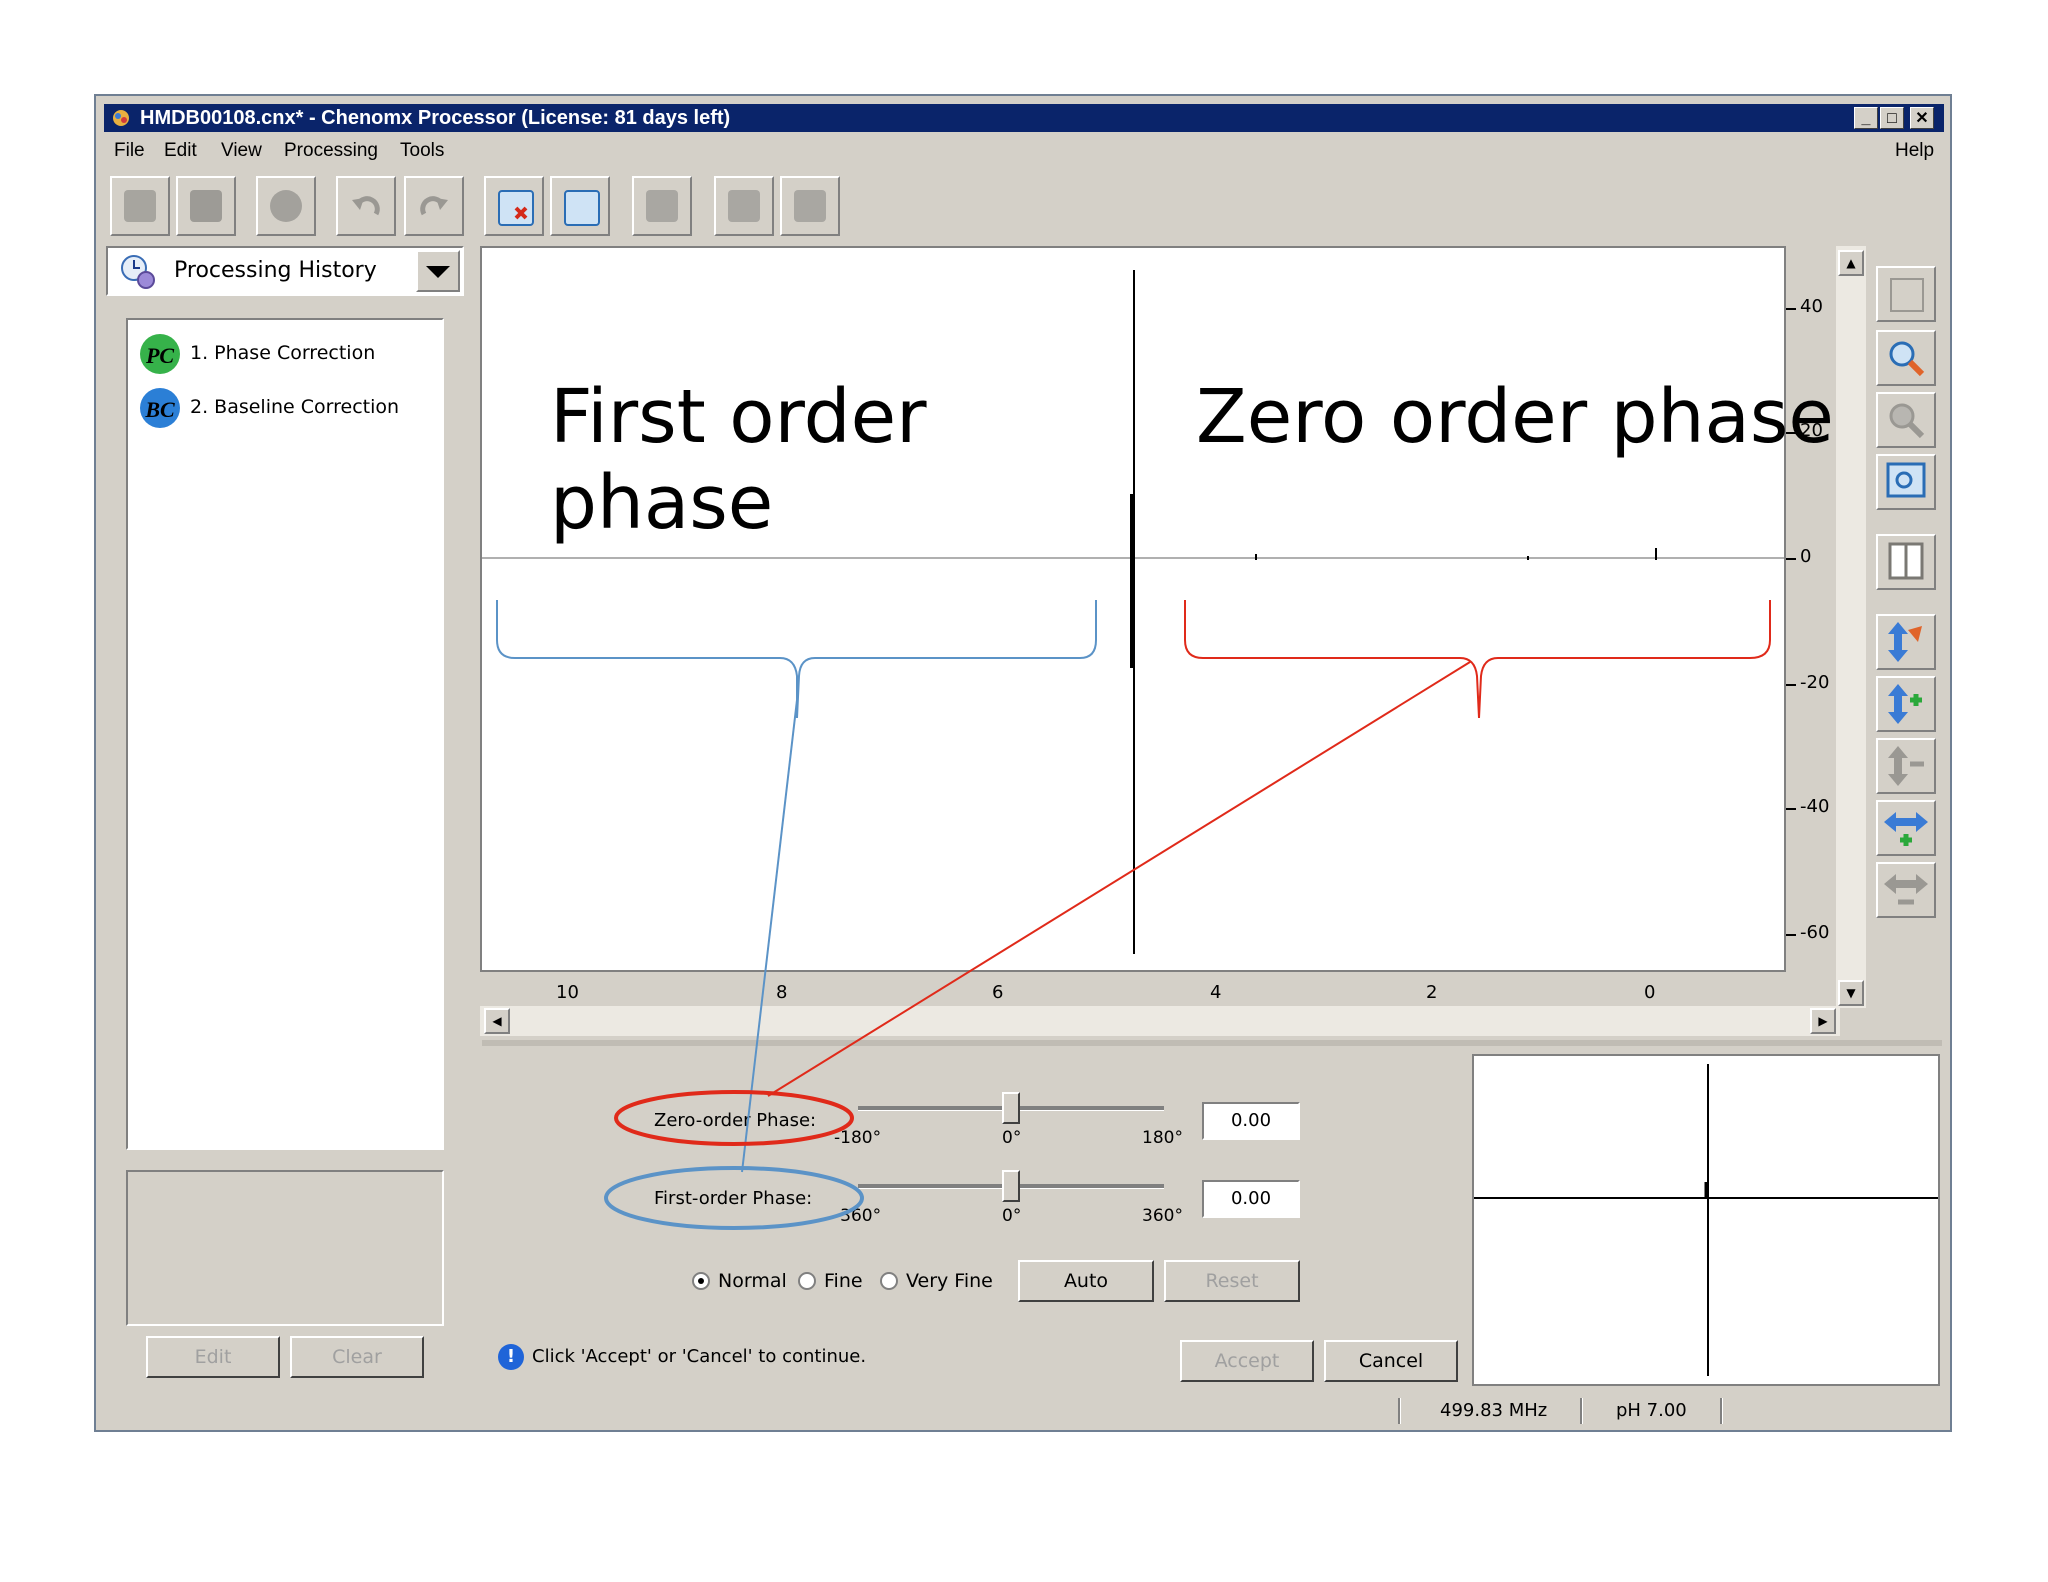 The width and height of the screenshot is (2048, 1582). What do you see at coordinates (1477, 659) in the screenshot?
I see `zero-order-brace` at bounding box center [1477, 659].